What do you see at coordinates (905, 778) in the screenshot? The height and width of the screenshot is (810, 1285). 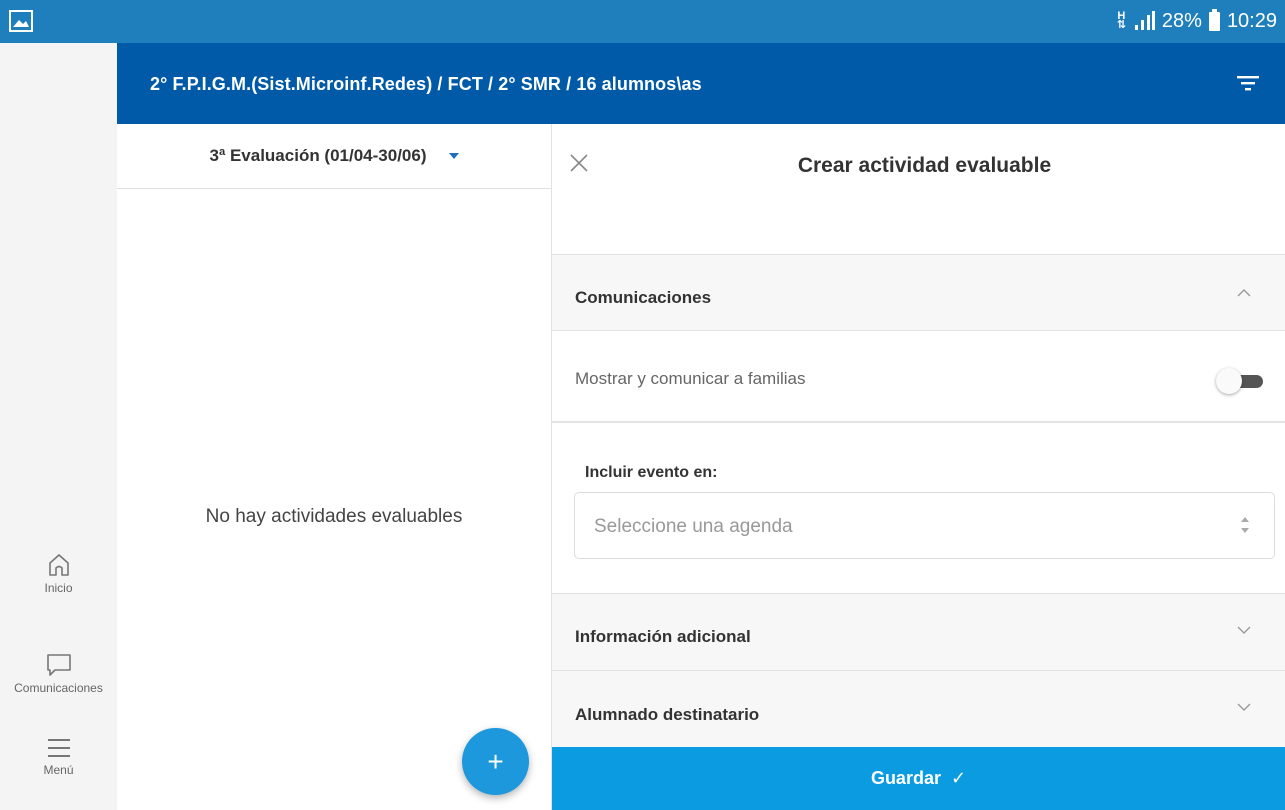 I see `save-label: Guardar` at bounding box center [905, 778].